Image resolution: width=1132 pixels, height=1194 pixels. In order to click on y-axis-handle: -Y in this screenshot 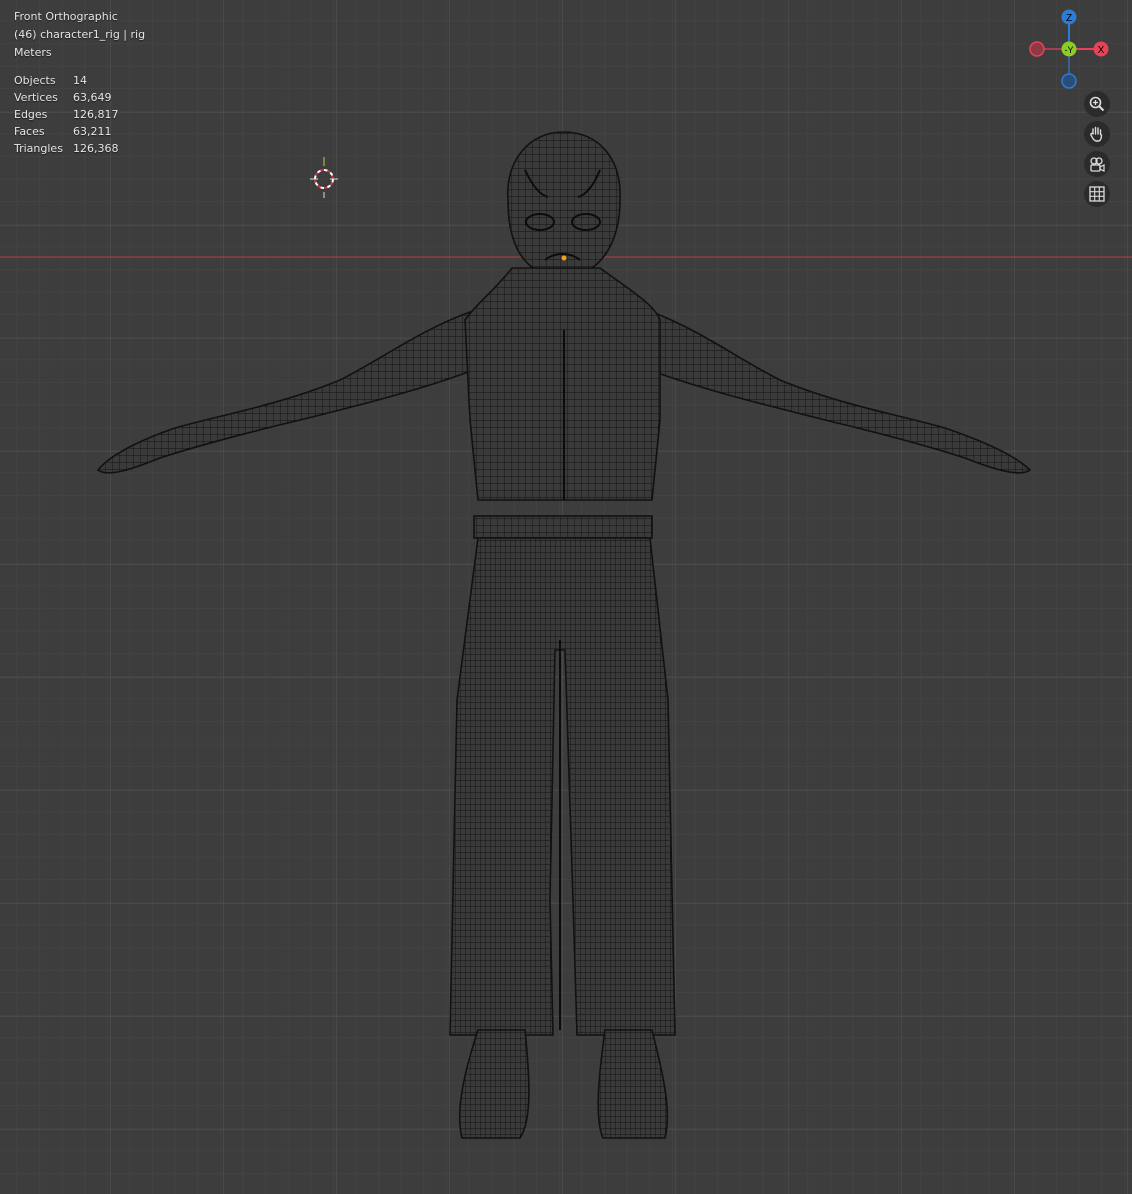, I will do `click(1069, 49)`.